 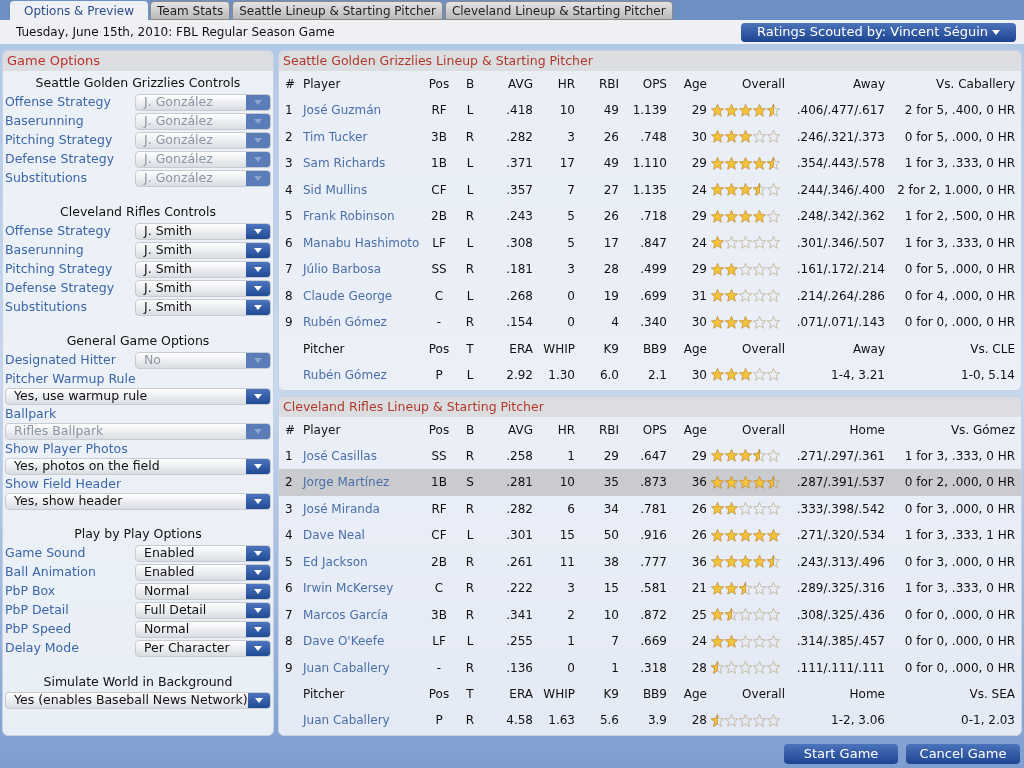 I want to click on dropdown: Yes, photos on the field, so click(x=138, y=466).